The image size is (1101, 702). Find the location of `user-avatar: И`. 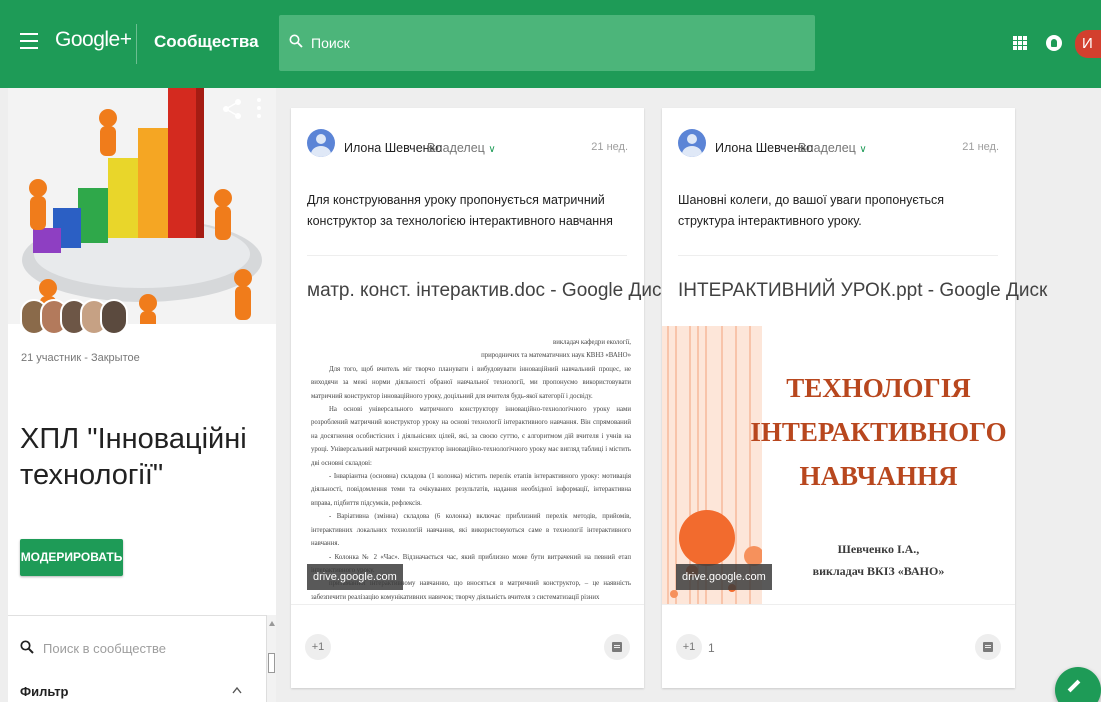

user-avatar: И is located at coordinates (1088, 44).